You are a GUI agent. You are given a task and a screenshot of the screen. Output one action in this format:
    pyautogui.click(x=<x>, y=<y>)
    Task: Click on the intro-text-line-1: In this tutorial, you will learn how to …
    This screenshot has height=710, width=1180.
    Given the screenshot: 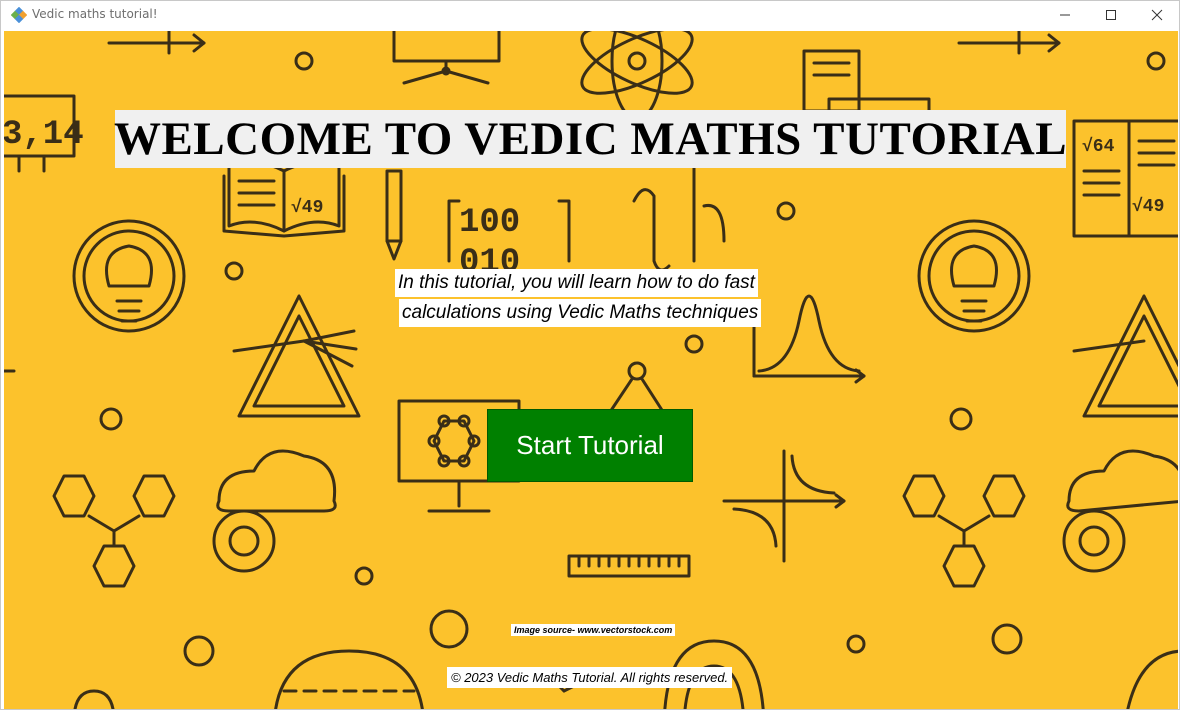 What is the action you would take?
    pyautogui.click(x=576, y=283)
    